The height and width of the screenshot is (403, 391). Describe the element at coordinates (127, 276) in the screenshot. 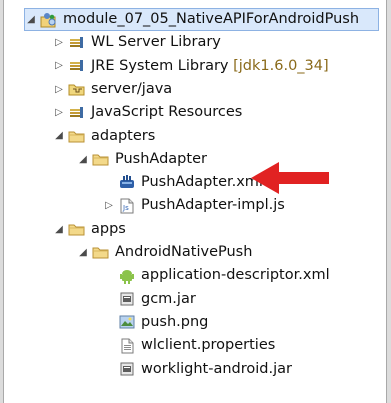

I see `android-icon` at that location.